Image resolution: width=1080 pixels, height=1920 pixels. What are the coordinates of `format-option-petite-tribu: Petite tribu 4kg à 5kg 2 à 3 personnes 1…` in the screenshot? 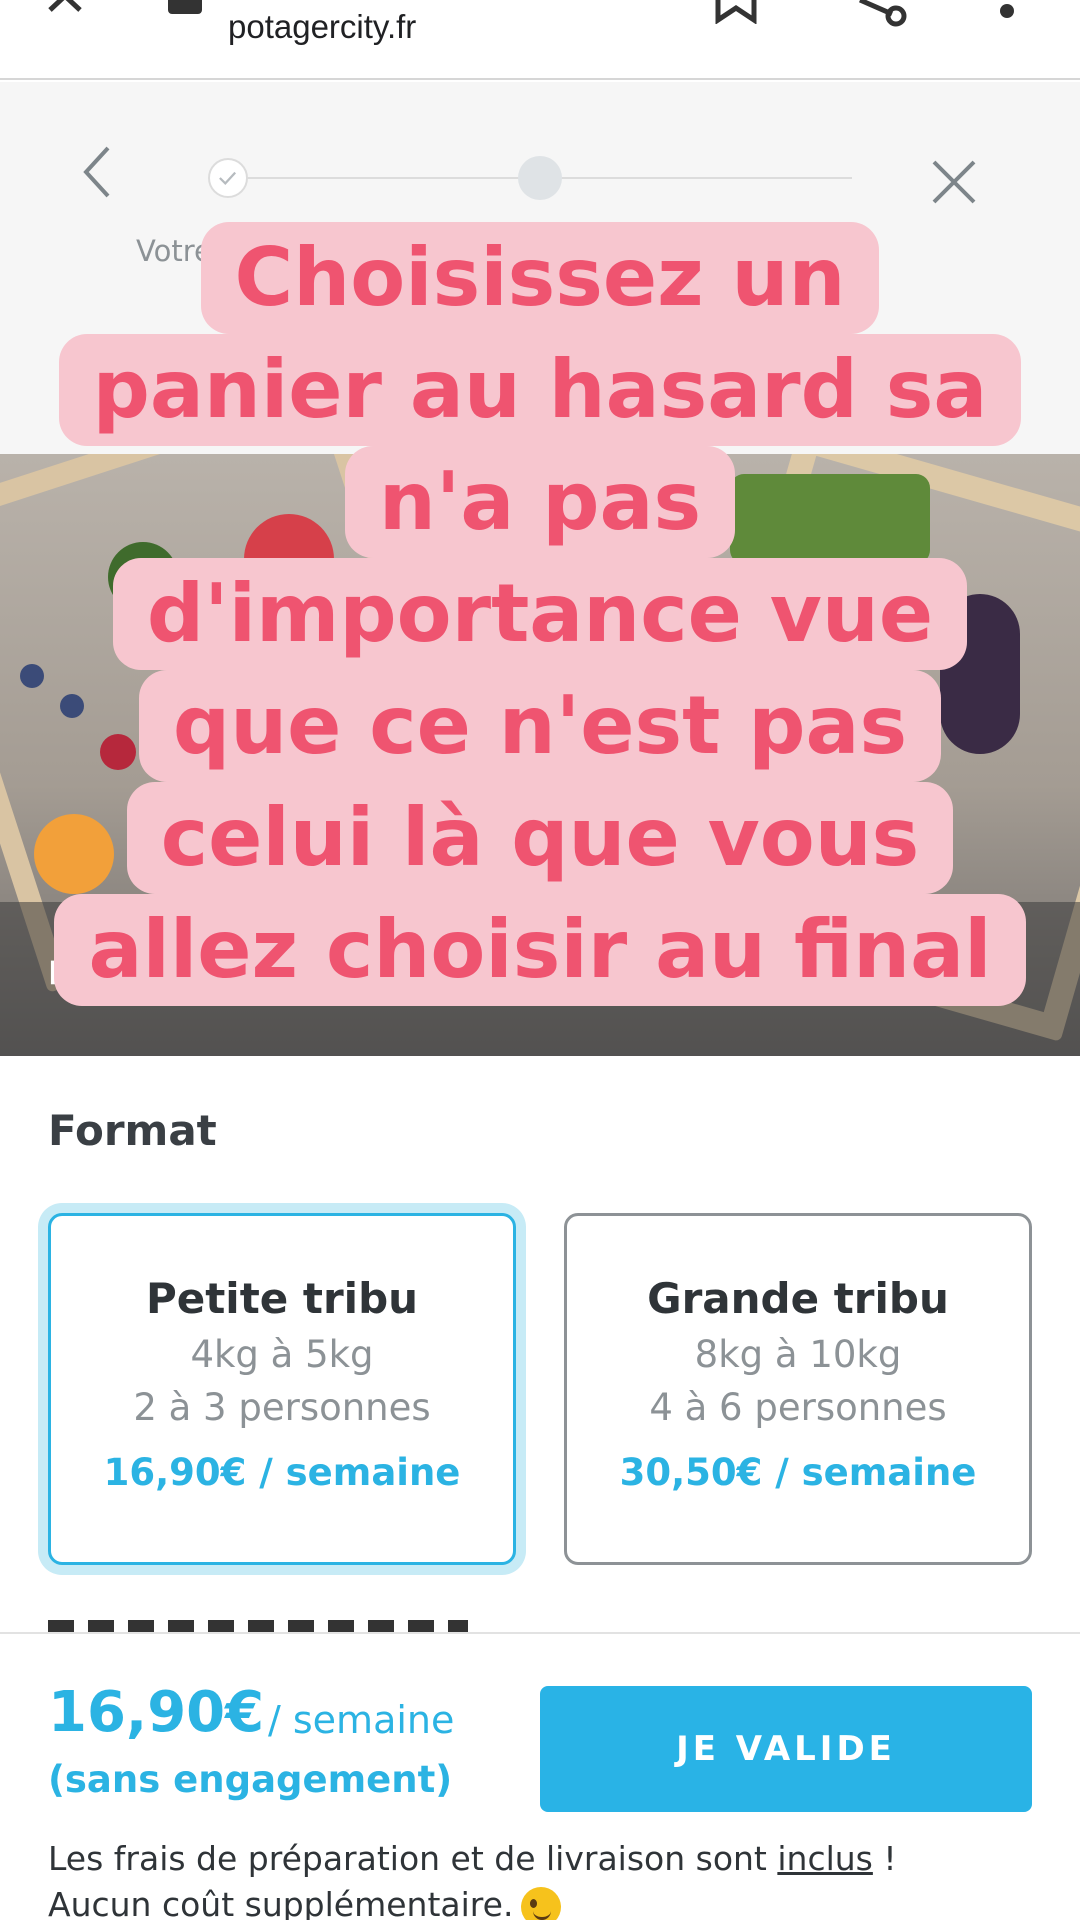 It's located at (282, 1389).